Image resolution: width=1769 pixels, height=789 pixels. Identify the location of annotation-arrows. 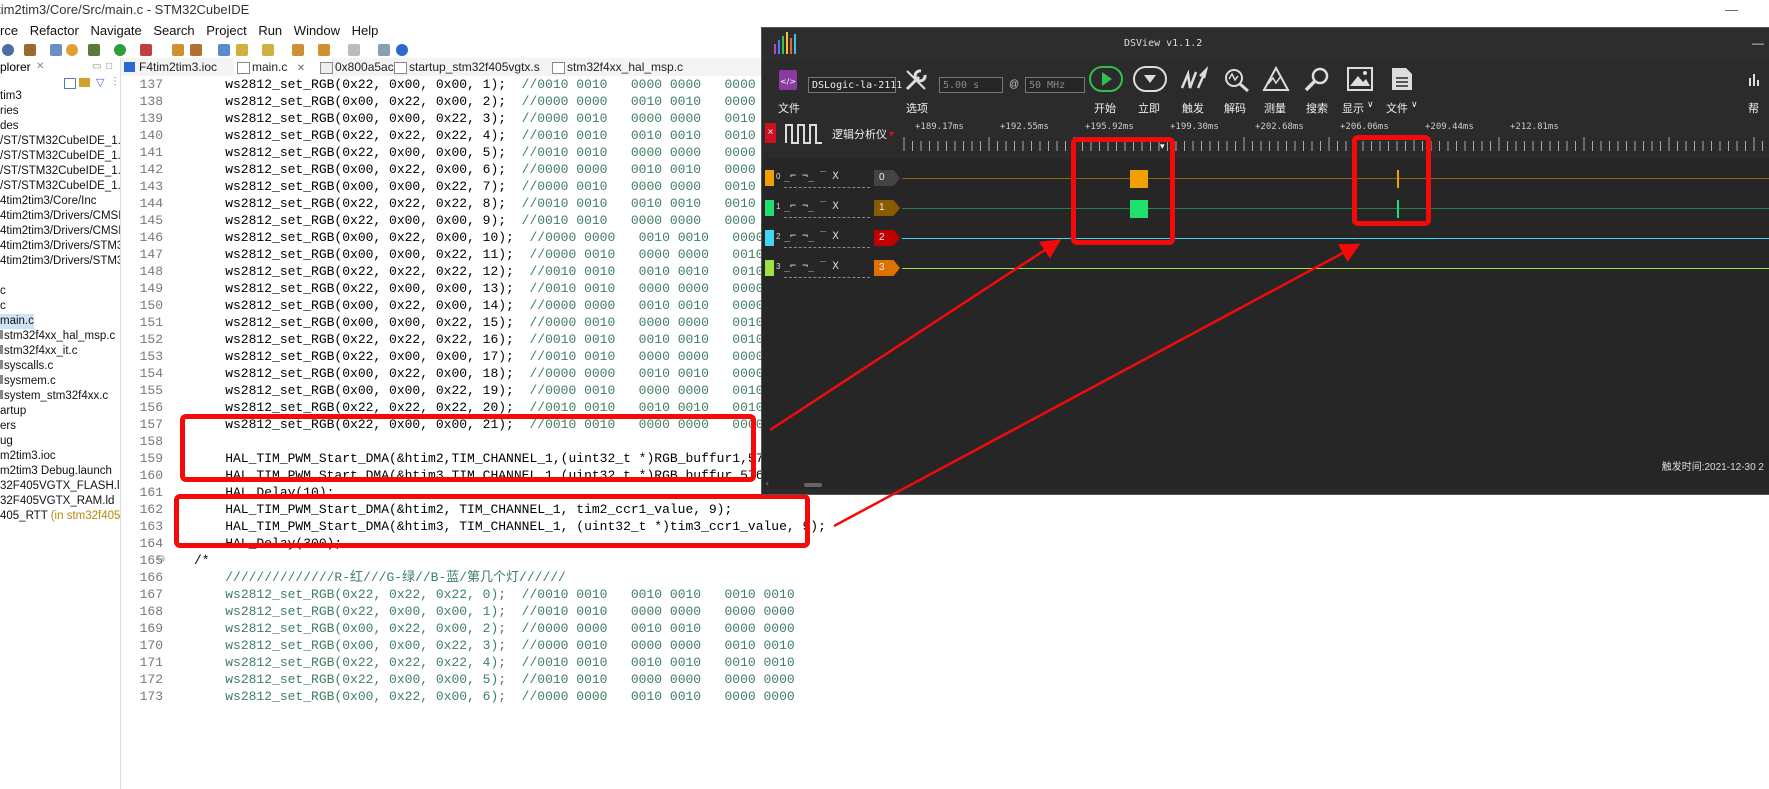
(1065, 383).